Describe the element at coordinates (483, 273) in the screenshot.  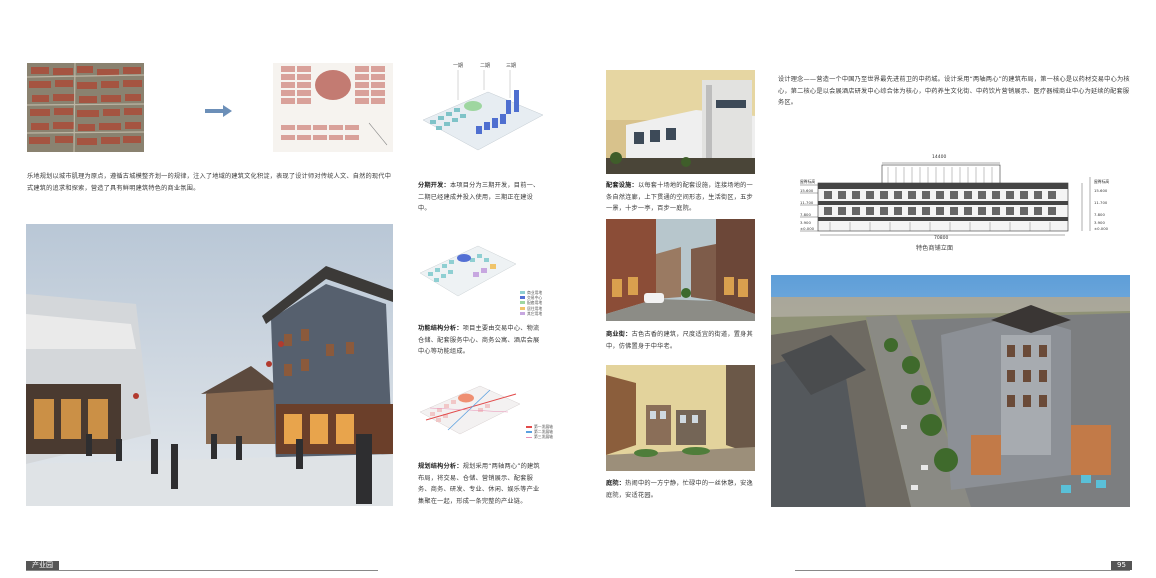
I see `function-diagram: 商业用地 交易中心 配套用地 居住用地 其它用地` at that location.